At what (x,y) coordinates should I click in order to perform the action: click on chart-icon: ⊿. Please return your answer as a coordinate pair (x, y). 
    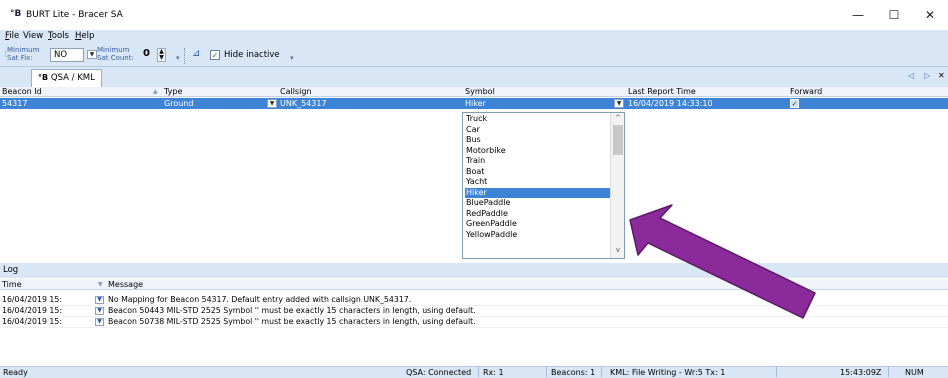
    Looking at the image, I should click on (199, 54).